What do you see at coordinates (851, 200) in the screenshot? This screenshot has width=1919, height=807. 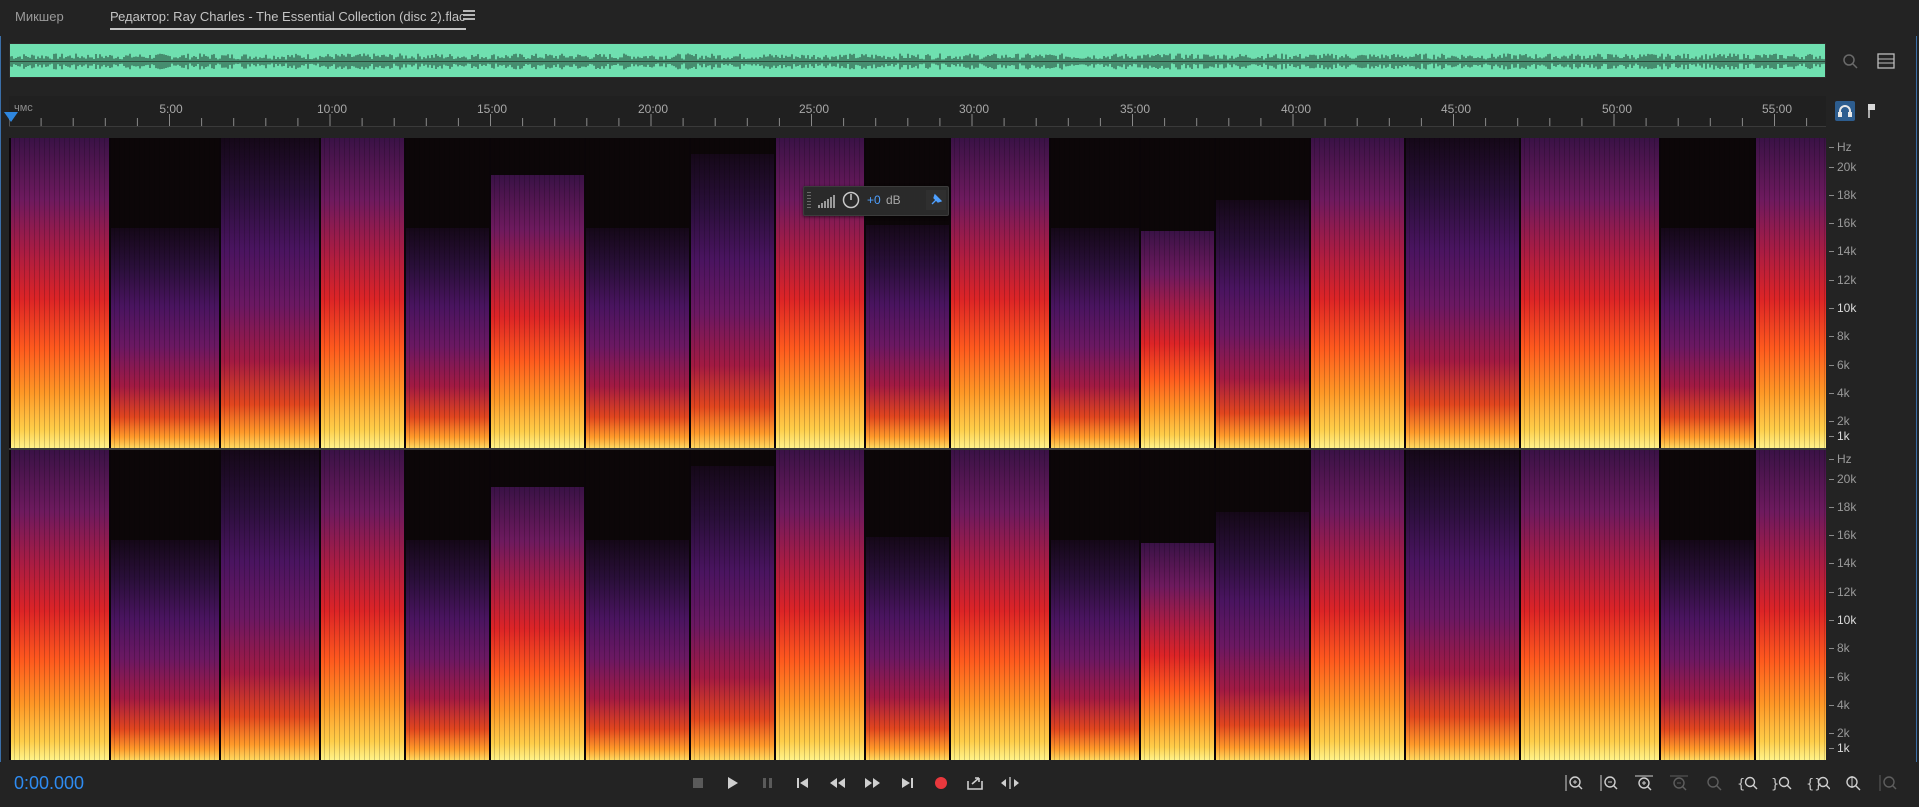 I see `gain-knob-icon` at bounding box center [851, 200].